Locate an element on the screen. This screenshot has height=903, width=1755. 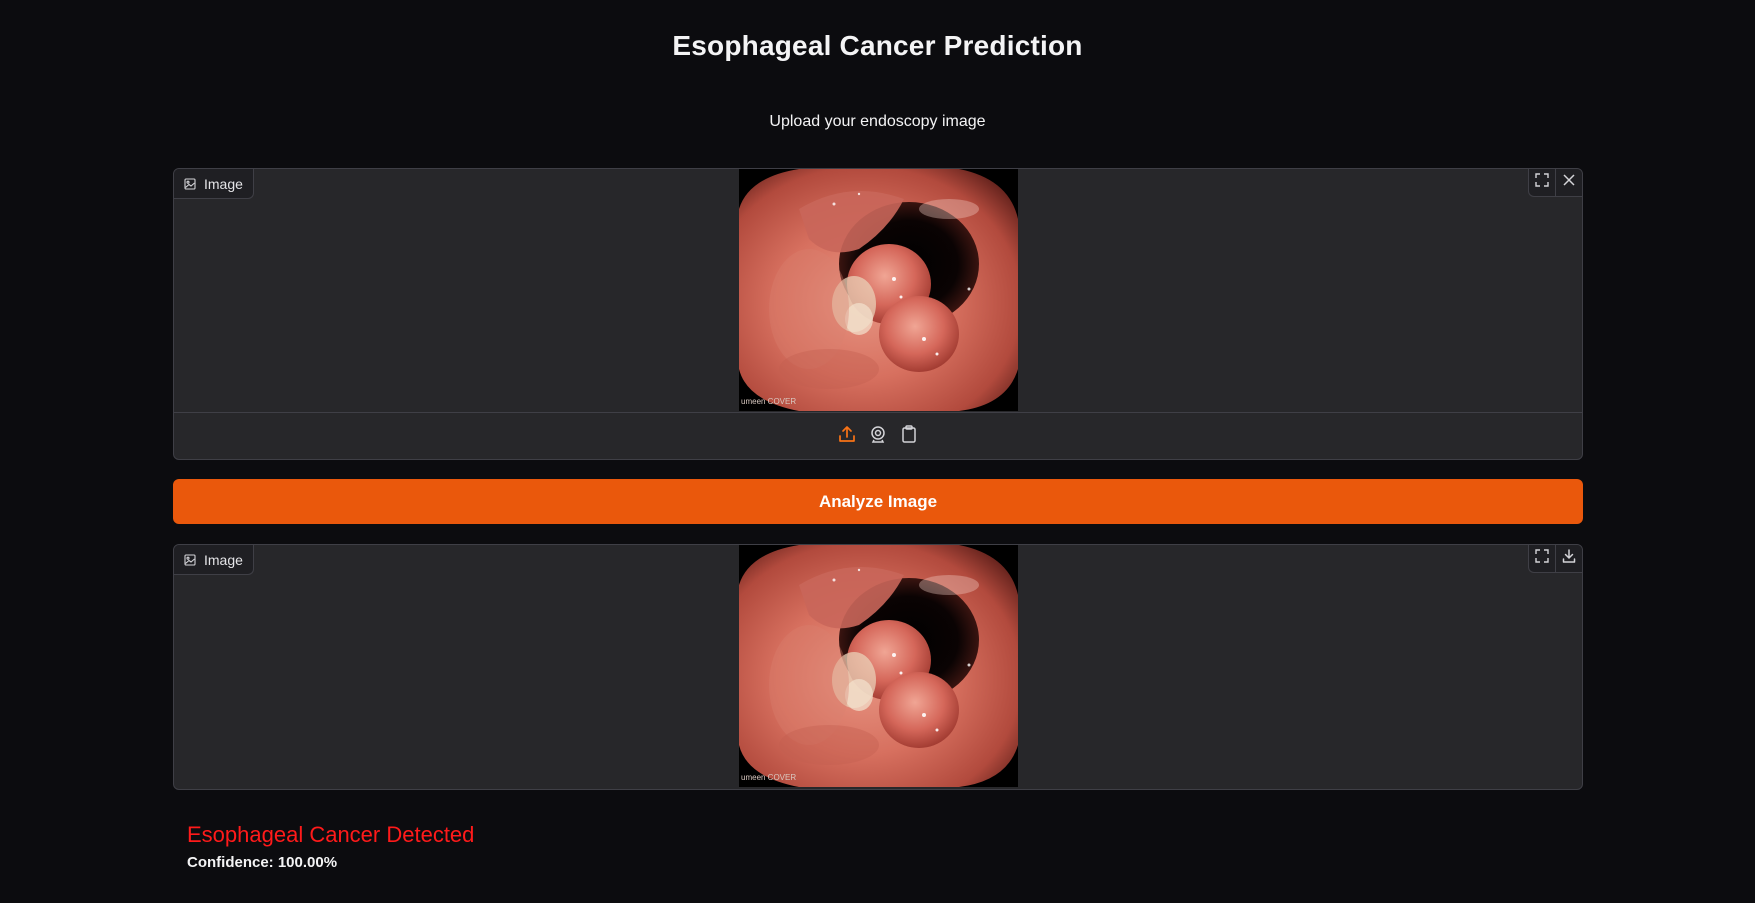
analyze-image-button: Analyze Image is located at coordinates (878, 501).